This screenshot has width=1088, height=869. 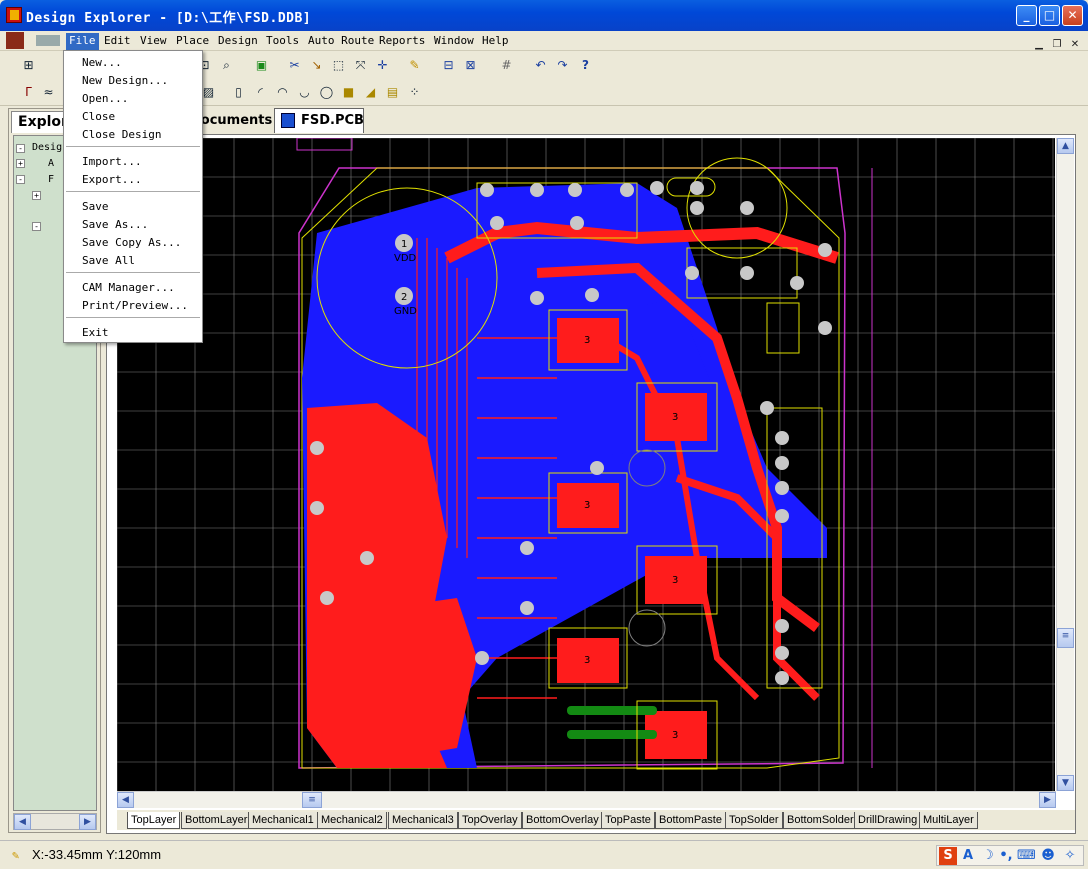 What do you see at coordinates (154, 820) in the screenshot?
I see `layer-tab-toplayer: TopLayer` at bounding box center [154, 820].